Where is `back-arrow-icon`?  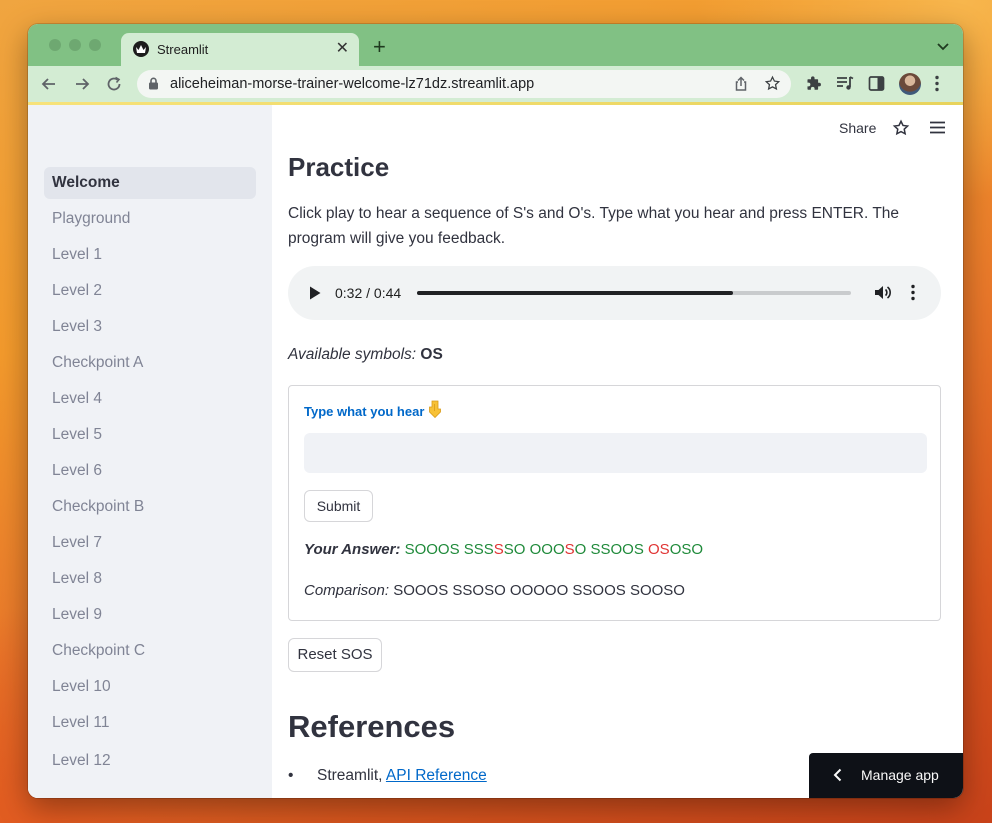 back-arrow-icon is located at coordinates (49, 86).